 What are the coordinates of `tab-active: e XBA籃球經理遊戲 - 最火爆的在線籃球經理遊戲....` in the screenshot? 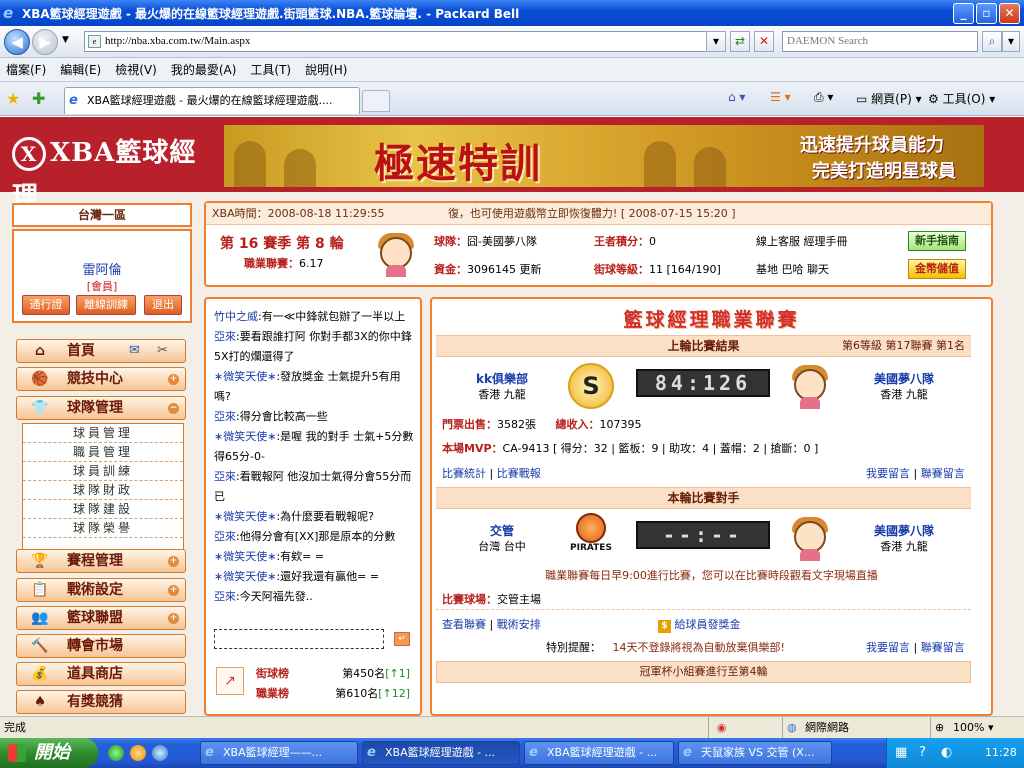 It's located at (212, 100).